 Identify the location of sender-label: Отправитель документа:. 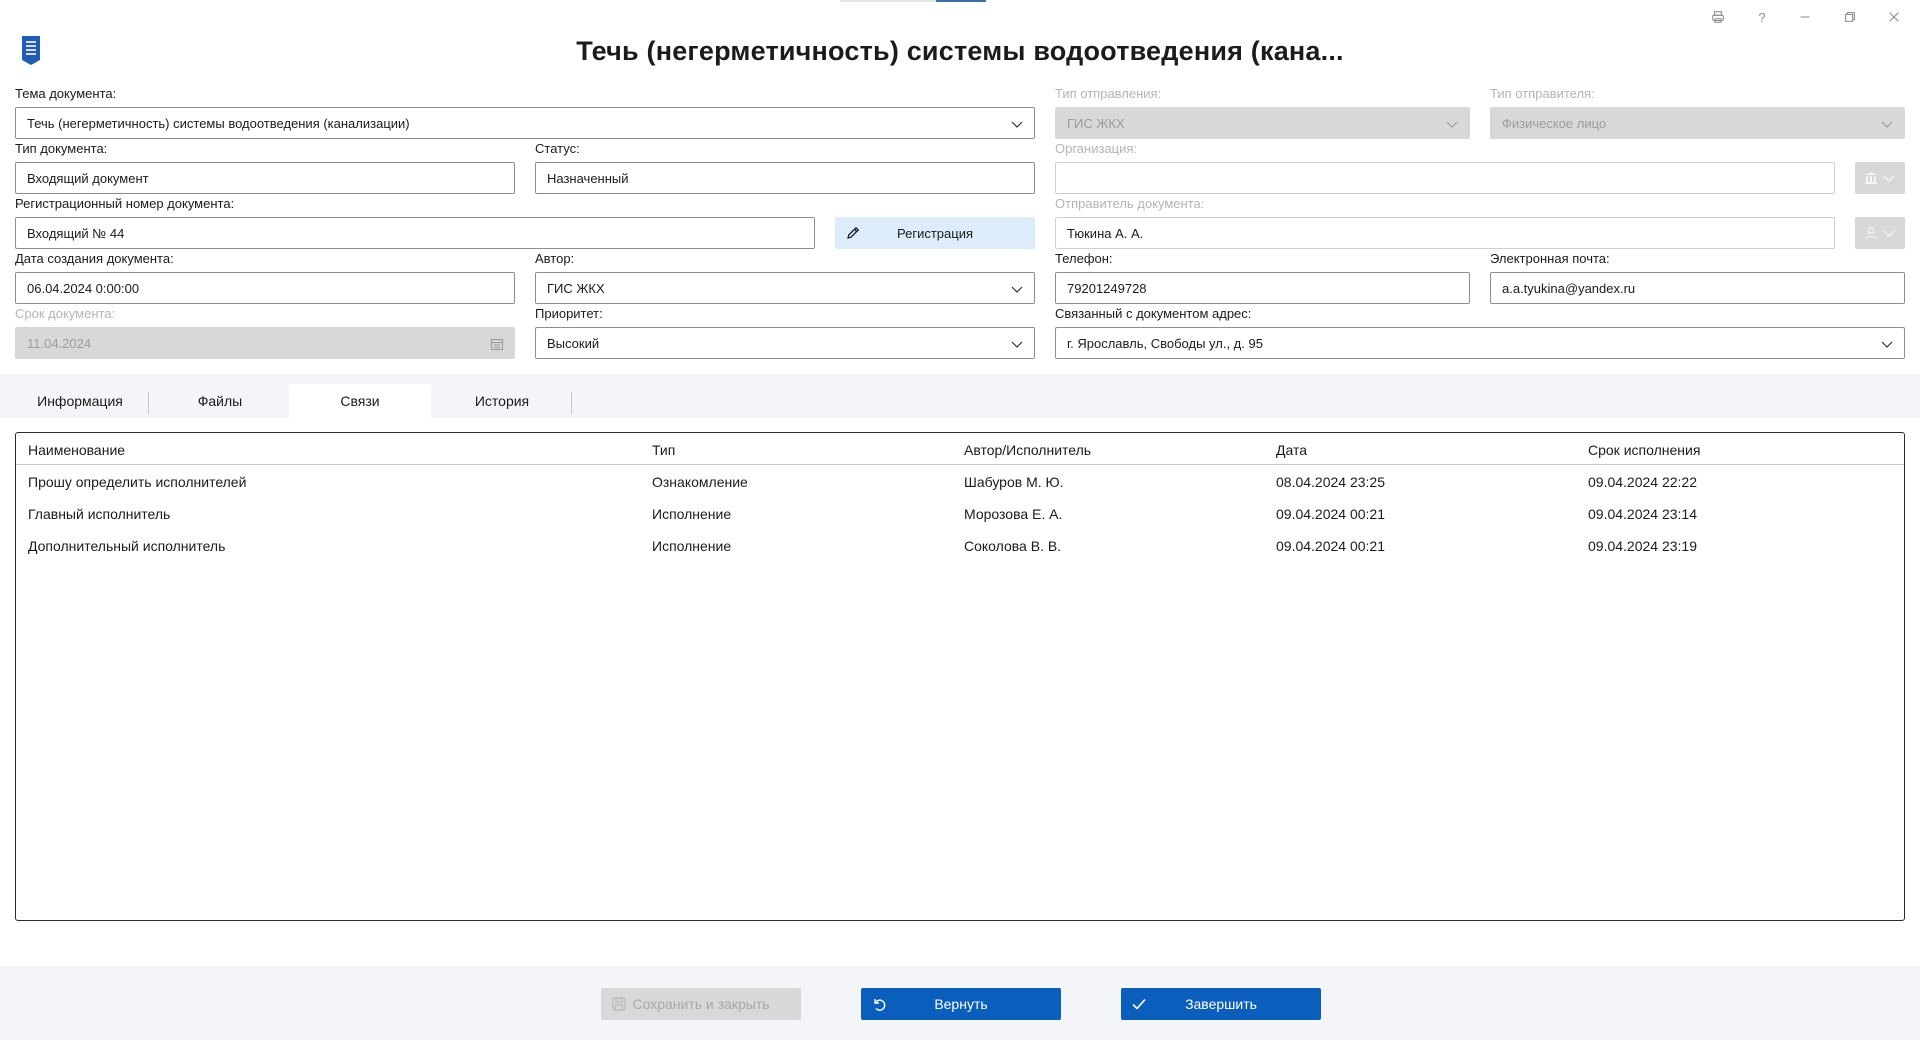
(1130, 203).